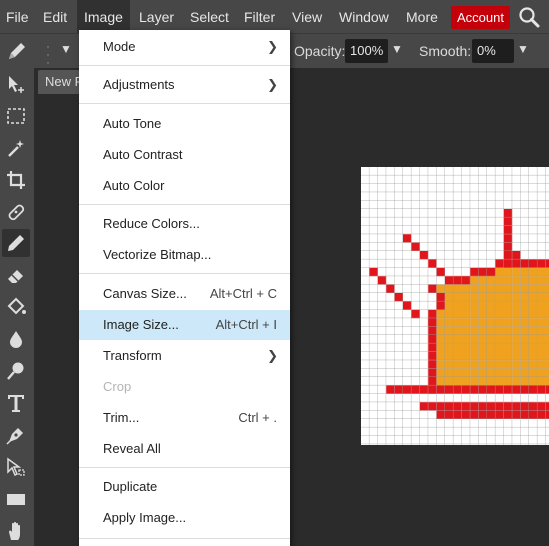 Image resolution: width=549 pixels, height=546 pixels. I want to click on menu-item-duplicate: Duplicate, so click(184, 487).